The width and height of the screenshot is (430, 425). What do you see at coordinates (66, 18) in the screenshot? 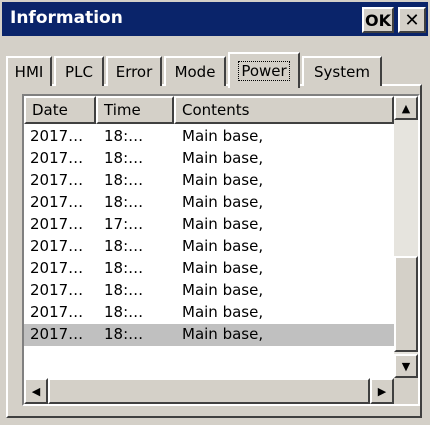
I see `dialog-title: Information` at bounding box center [66, 18].